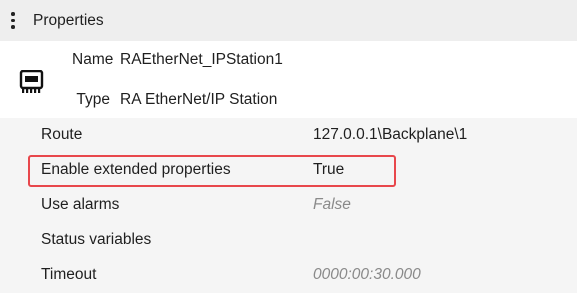 The width and height of the screenshot is (577, 293). What do you see at coordinates (31, 81) in the screenshot?
I see `device-chip-icon` at bounding box center [31, 81].